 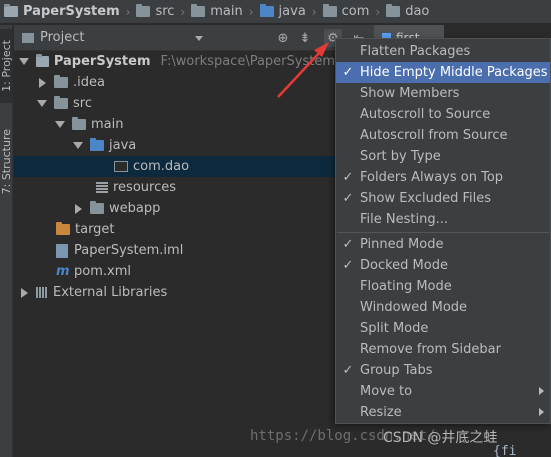 I want to click on tree-node-target: target, so click(x=174, y=229).